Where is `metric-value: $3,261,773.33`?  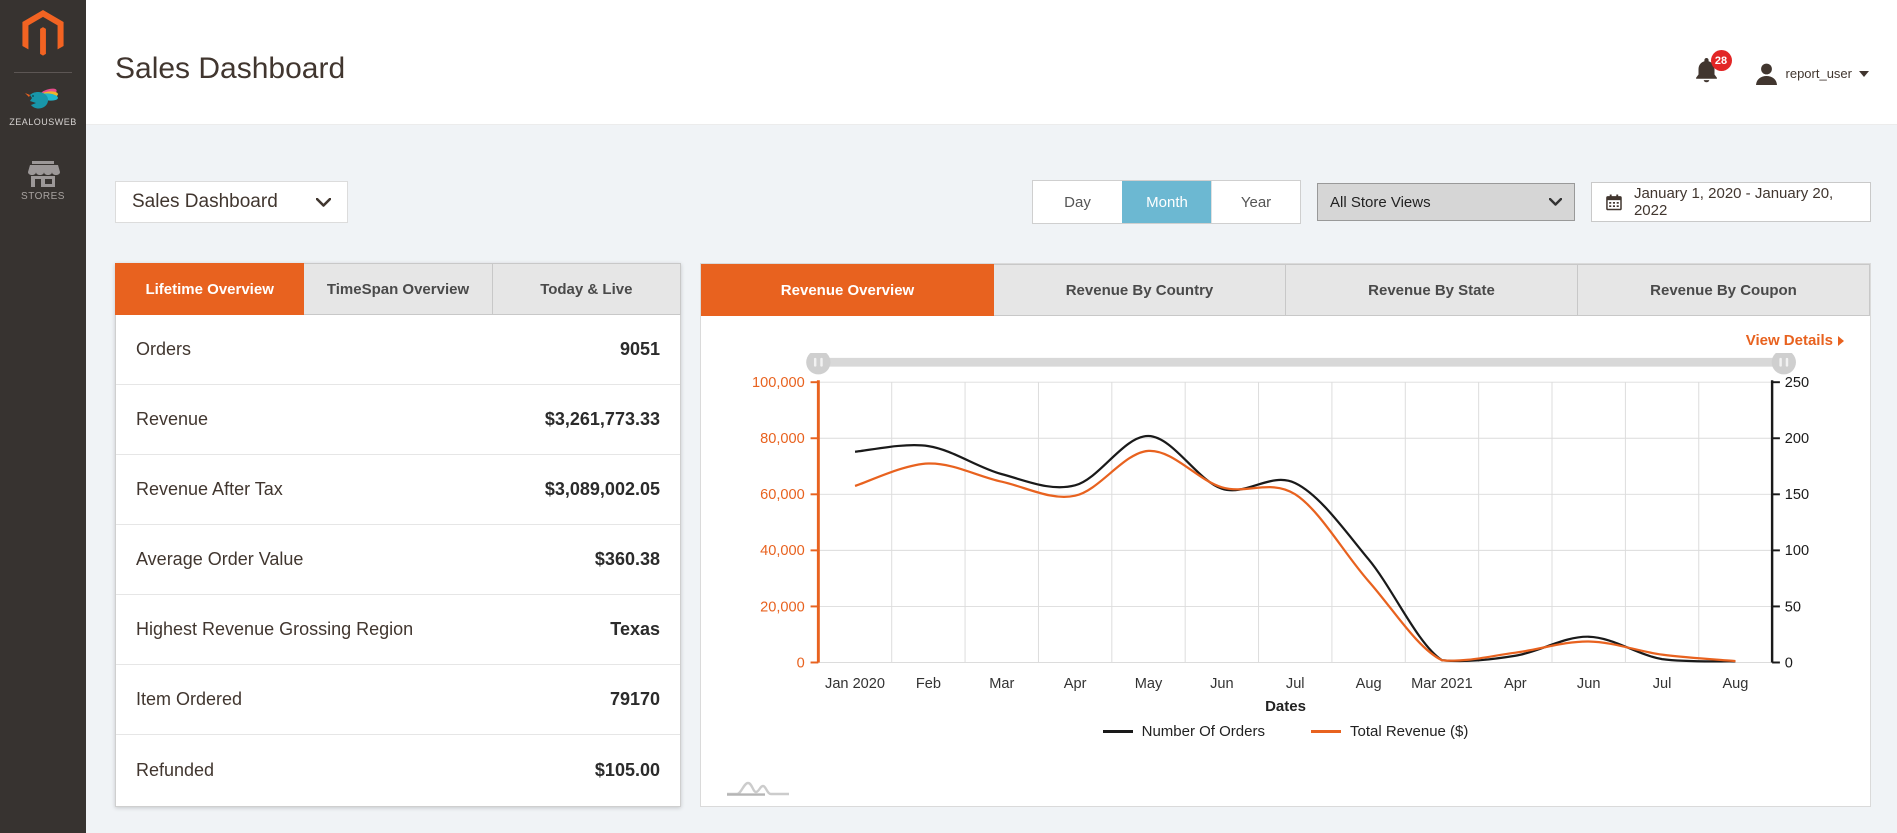 metric-value: $3,261,773.33 is located at coordinates (602, 419).